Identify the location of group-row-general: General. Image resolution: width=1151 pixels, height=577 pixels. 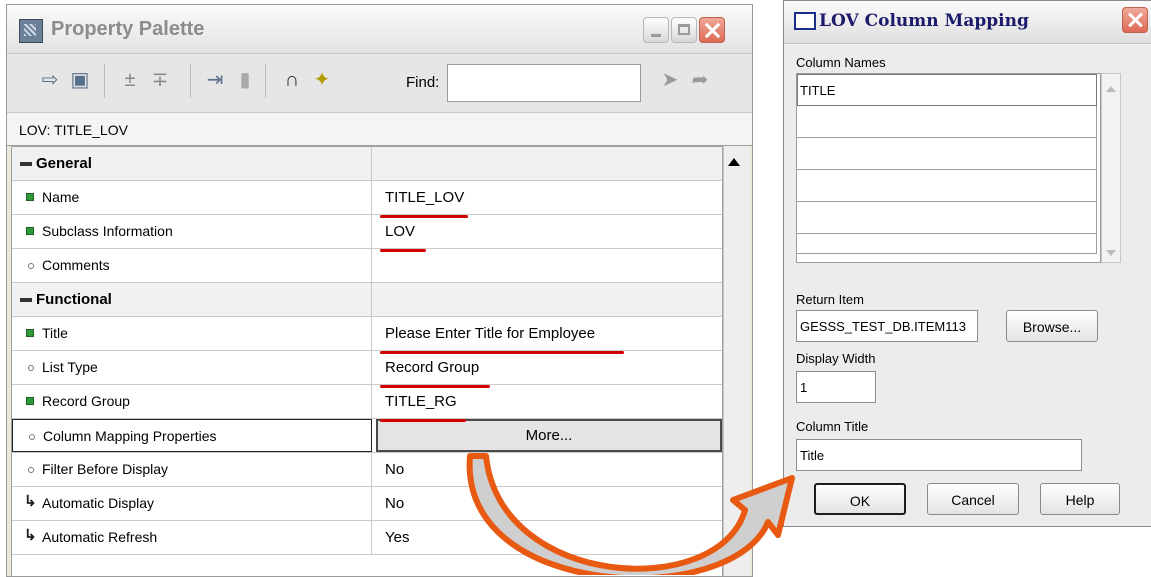
(367, 164).